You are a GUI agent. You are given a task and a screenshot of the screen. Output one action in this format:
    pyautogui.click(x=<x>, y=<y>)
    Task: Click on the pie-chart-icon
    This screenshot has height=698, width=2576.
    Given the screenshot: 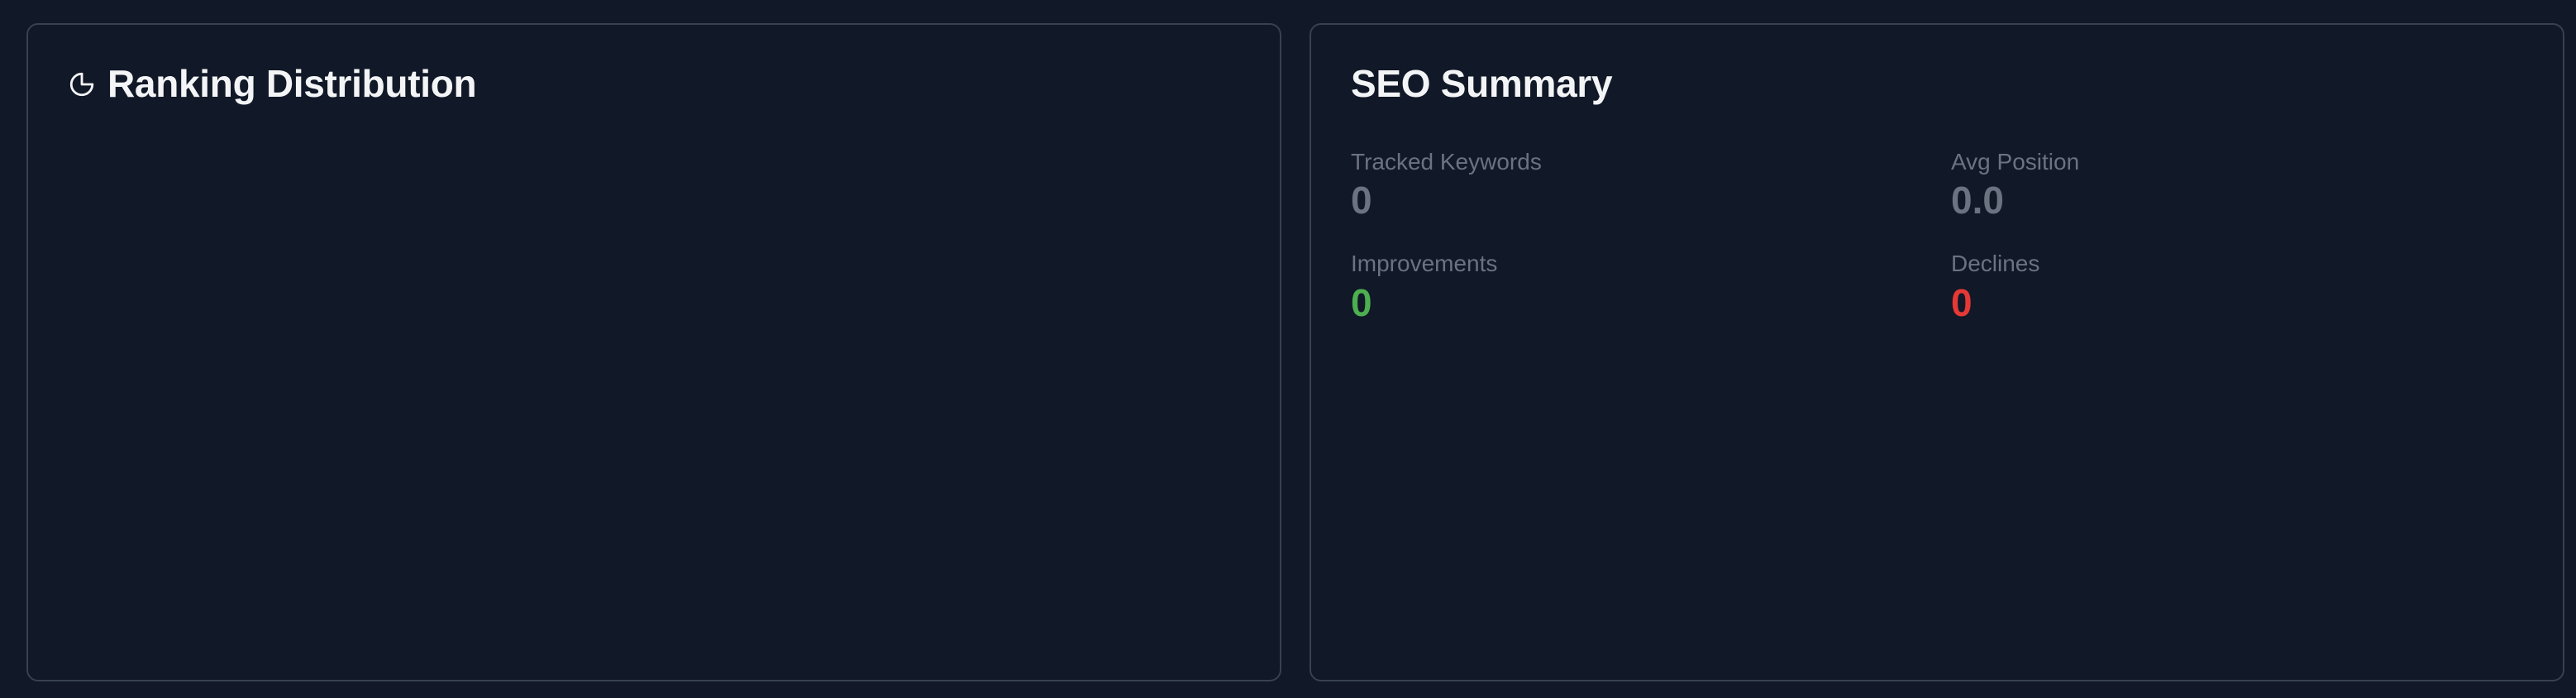 What is the action you would take?
    pyautogui.click(x=82, y=84)
    